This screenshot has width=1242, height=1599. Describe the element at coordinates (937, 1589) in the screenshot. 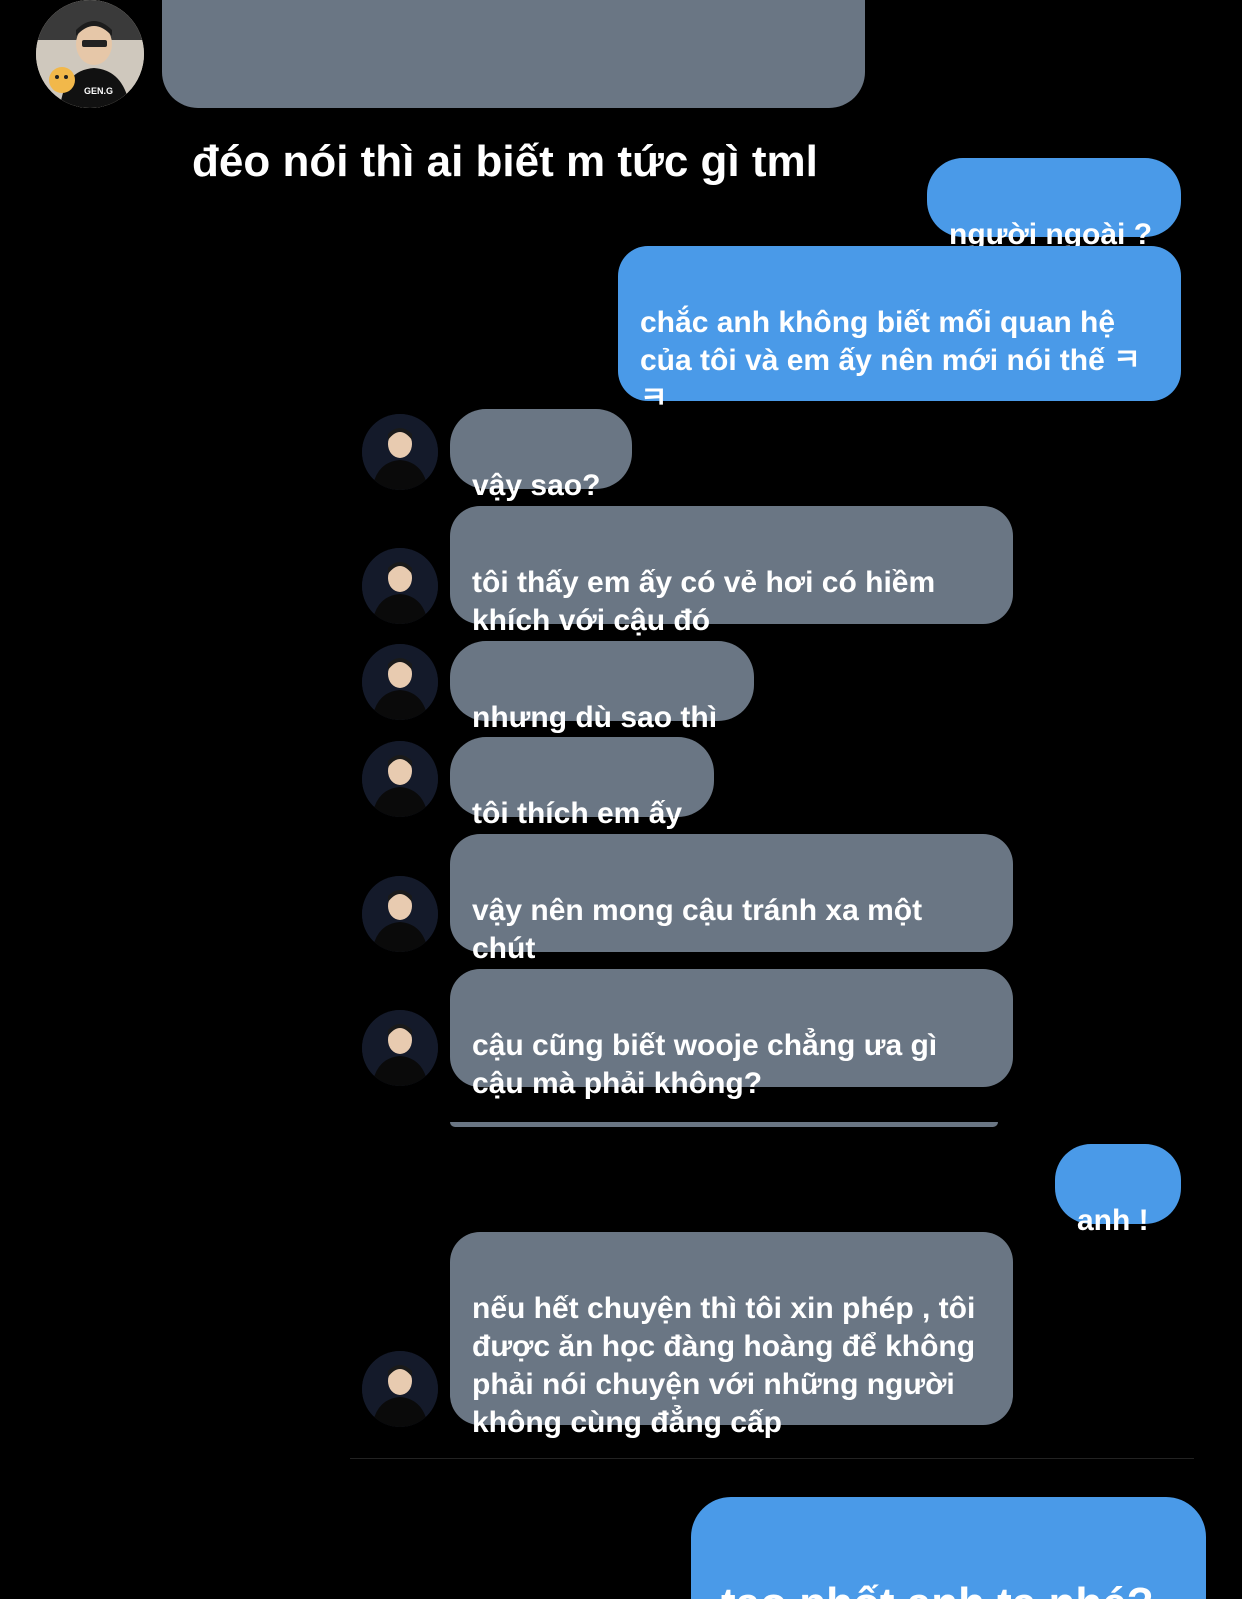

I see `bottom-message-text: tao phốt anh ta nhé?` at that location.